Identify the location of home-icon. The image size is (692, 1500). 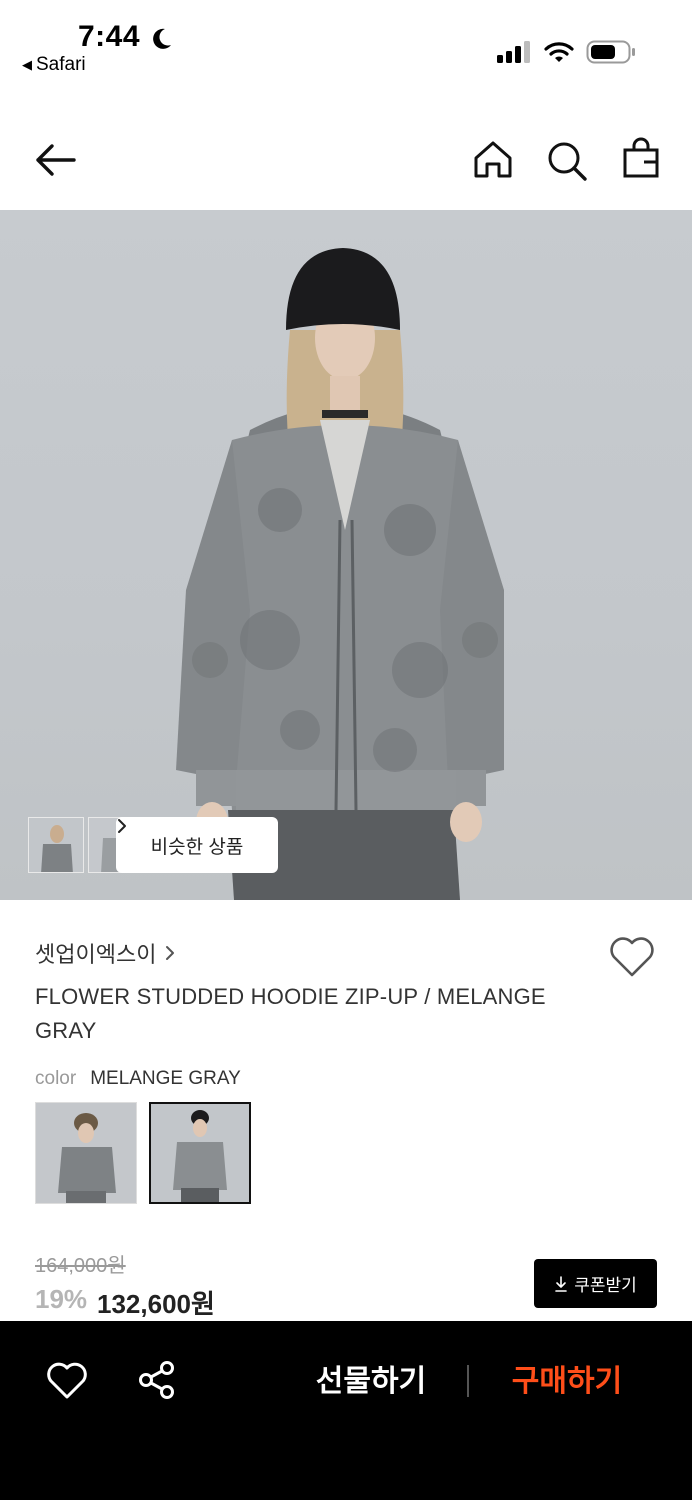
(493, 160).